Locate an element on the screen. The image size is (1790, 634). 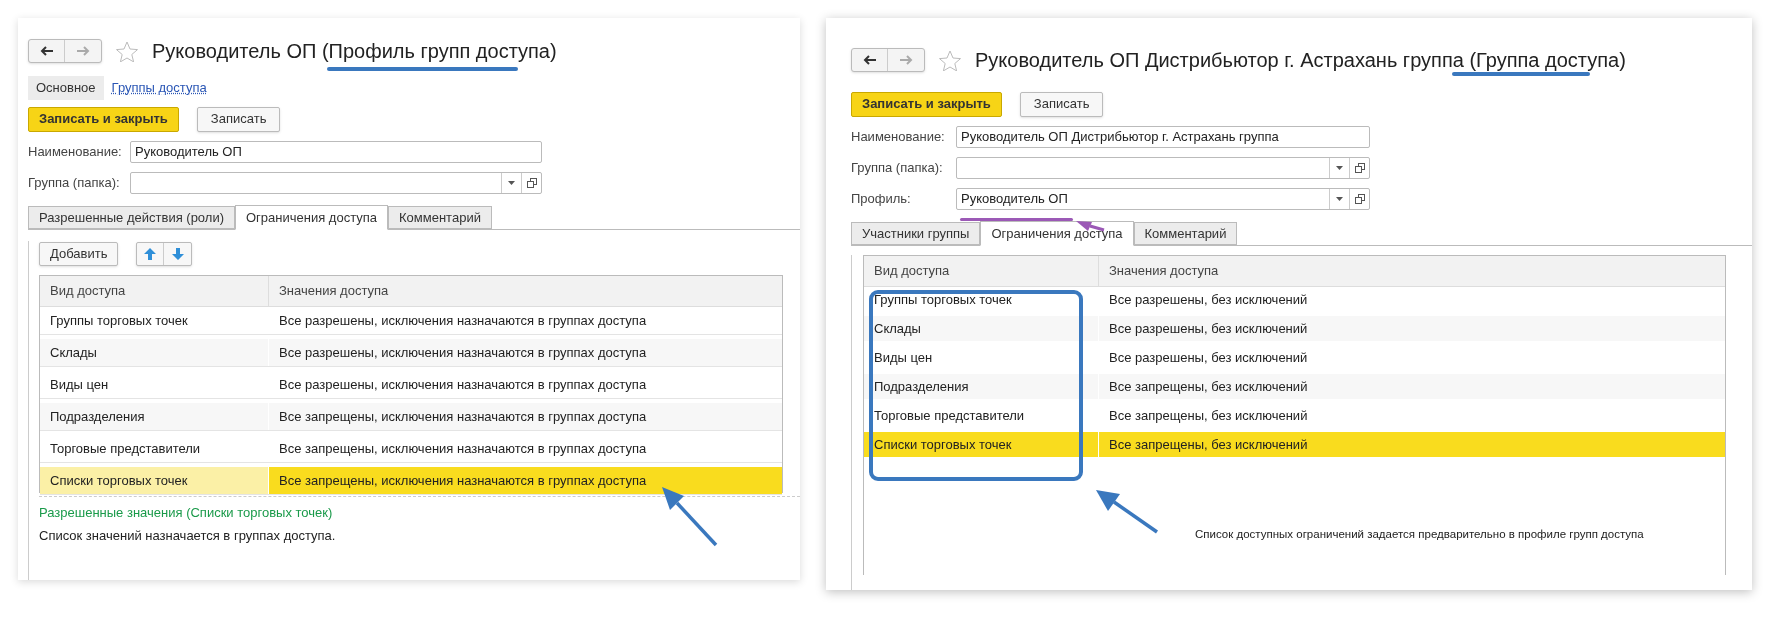
window-title: Руководитель ОП (Профиль групп доступа) is located at coordinates (354, 51).